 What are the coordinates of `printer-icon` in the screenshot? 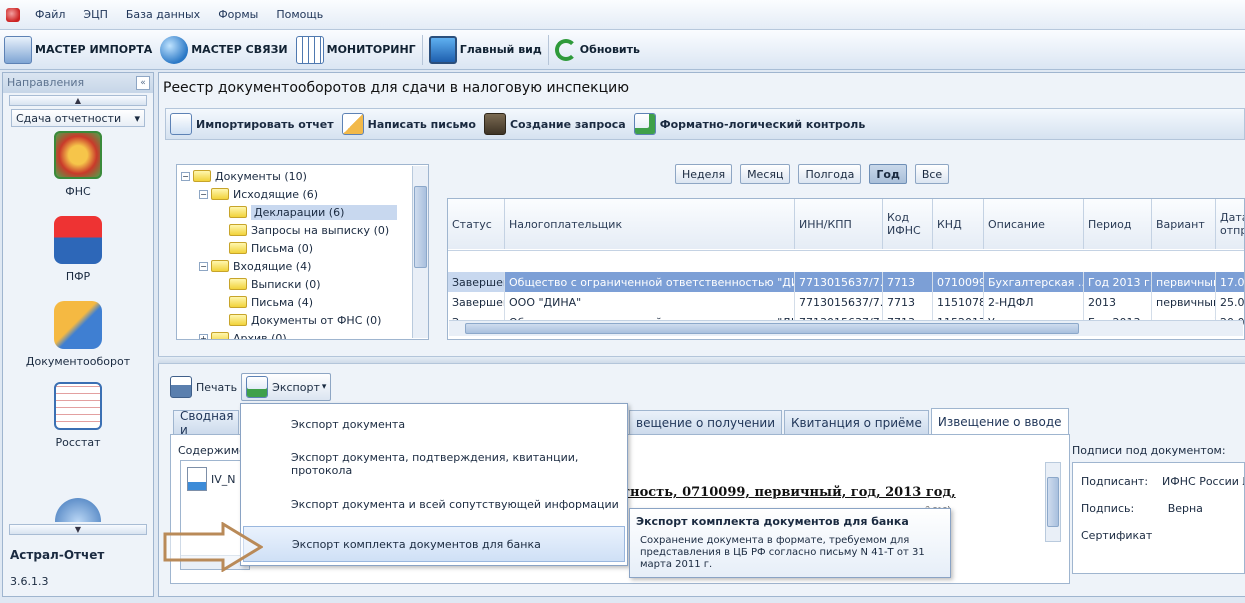 It's located at (181, 387).